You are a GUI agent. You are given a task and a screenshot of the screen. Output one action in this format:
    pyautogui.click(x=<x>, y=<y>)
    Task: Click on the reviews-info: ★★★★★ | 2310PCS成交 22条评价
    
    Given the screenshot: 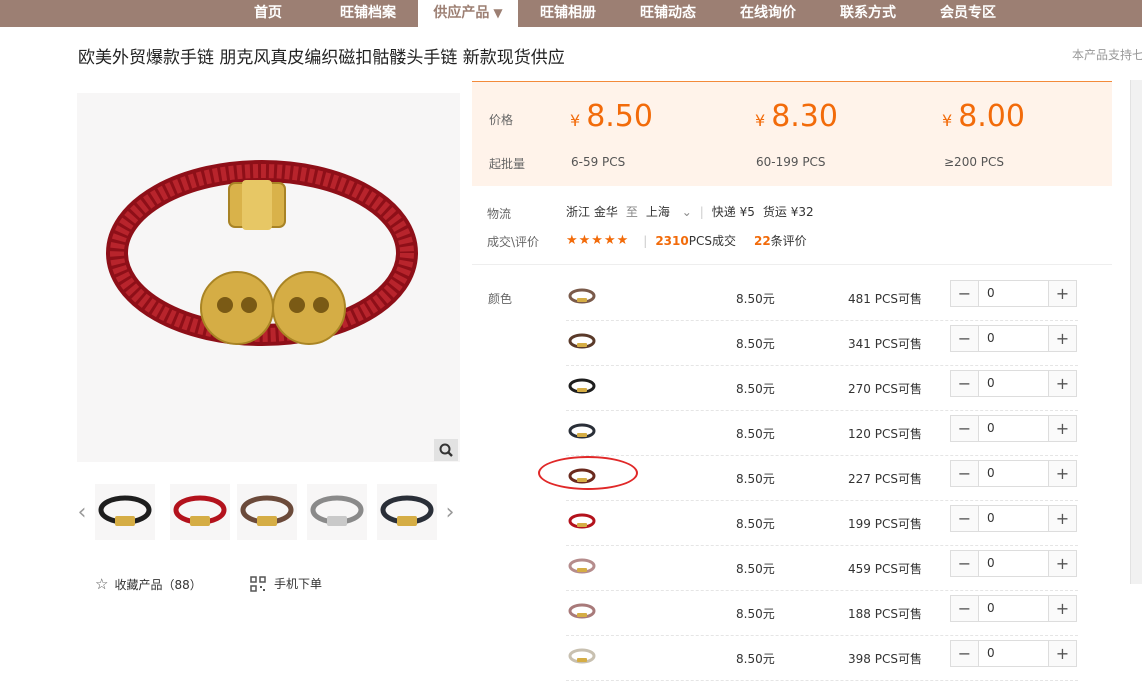 What is the action you would take?
    pyautogui.click(x=686, y=240)
    